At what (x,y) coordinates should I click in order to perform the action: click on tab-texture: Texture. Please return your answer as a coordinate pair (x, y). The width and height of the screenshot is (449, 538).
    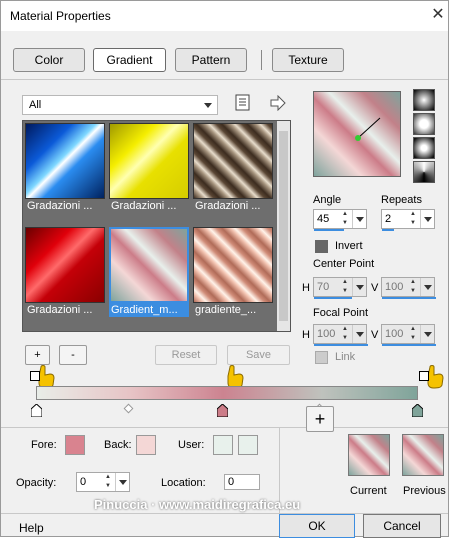
    Looking at the image, I should click on (308, 60).